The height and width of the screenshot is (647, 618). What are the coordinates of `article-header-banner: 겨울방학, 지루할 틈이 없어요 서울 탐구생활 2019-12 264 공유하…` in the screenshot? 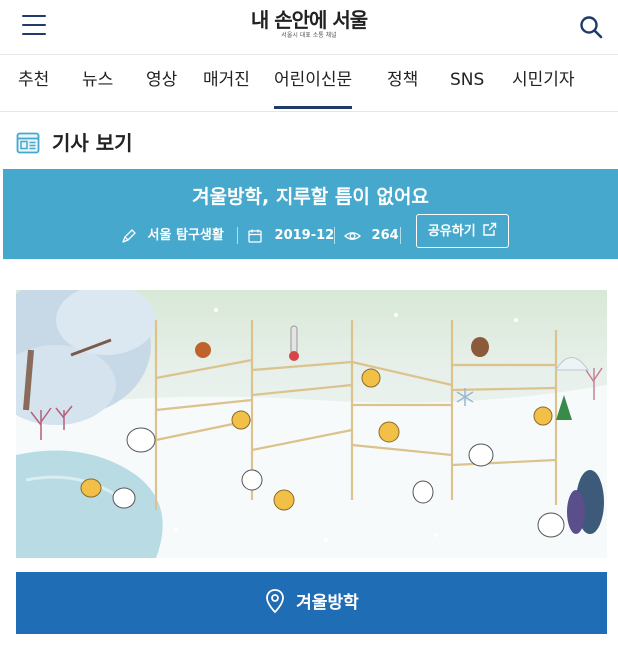 It's located at (310, 214).